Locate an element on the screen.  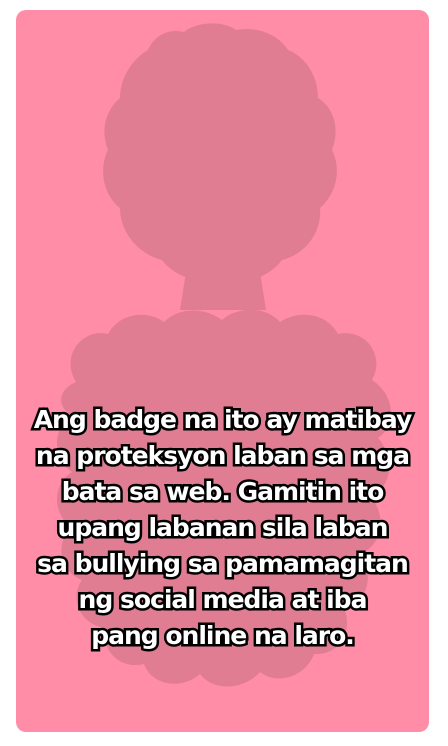
caption-line-1: Ang badge na ito ay matibay is located at coordinates (223, 420).